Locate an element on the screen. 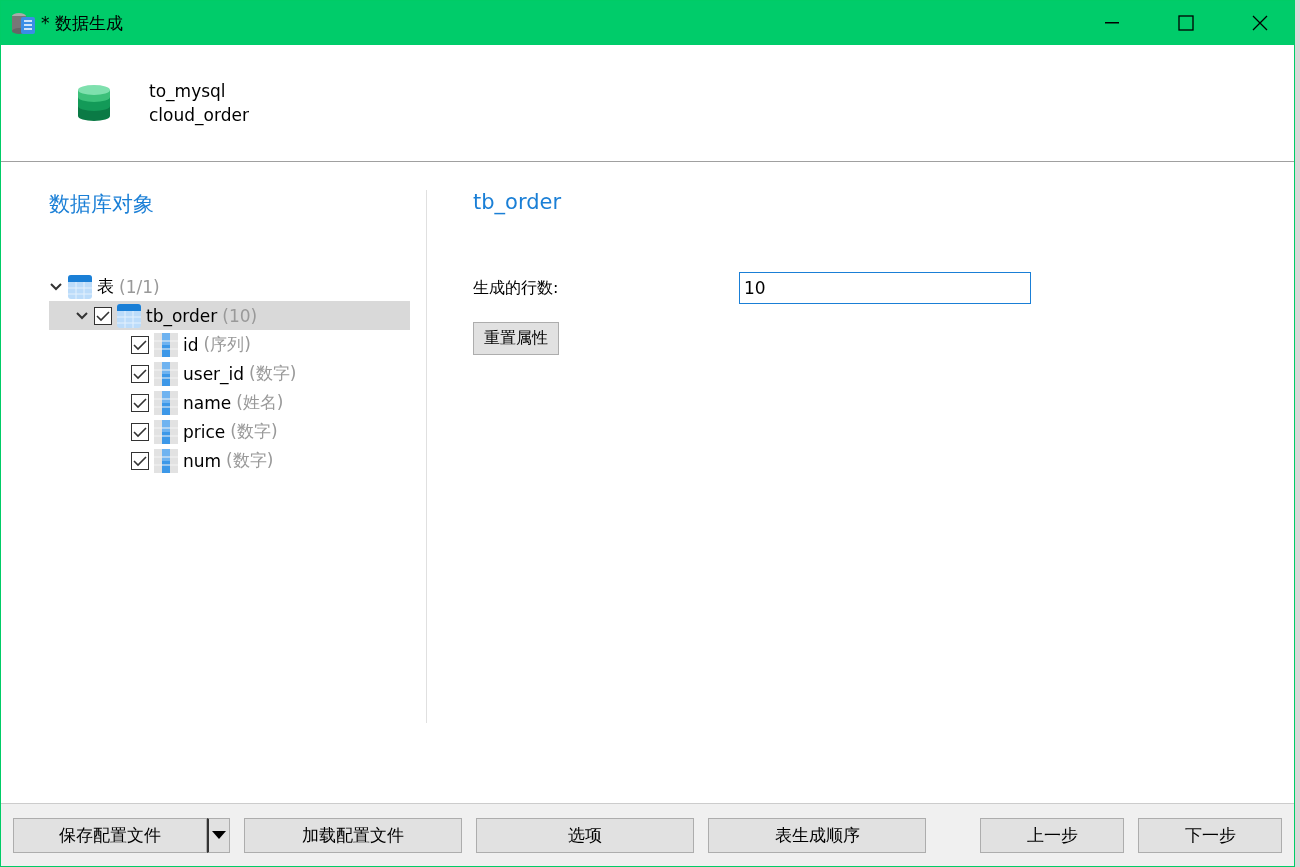  column-type: (姓名) is located at coordinates (260, 402).